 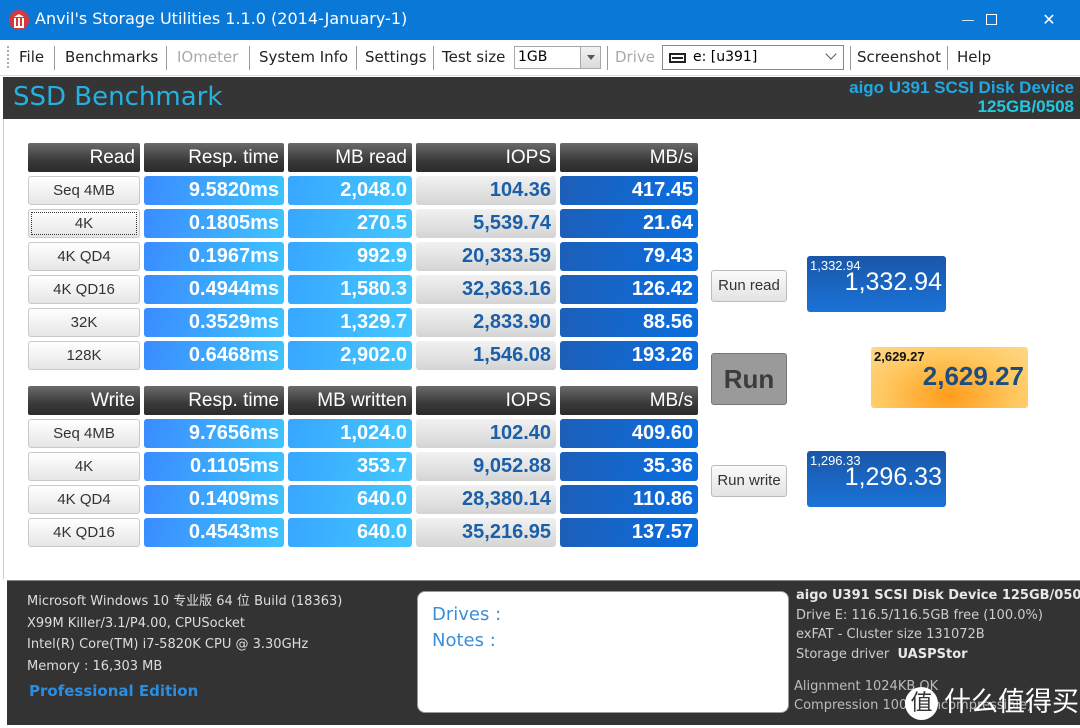 What do you see at coordinates (84, 223) in the screenshot?
I see `read-row-button: 4K` at bounding box center [84, 223].